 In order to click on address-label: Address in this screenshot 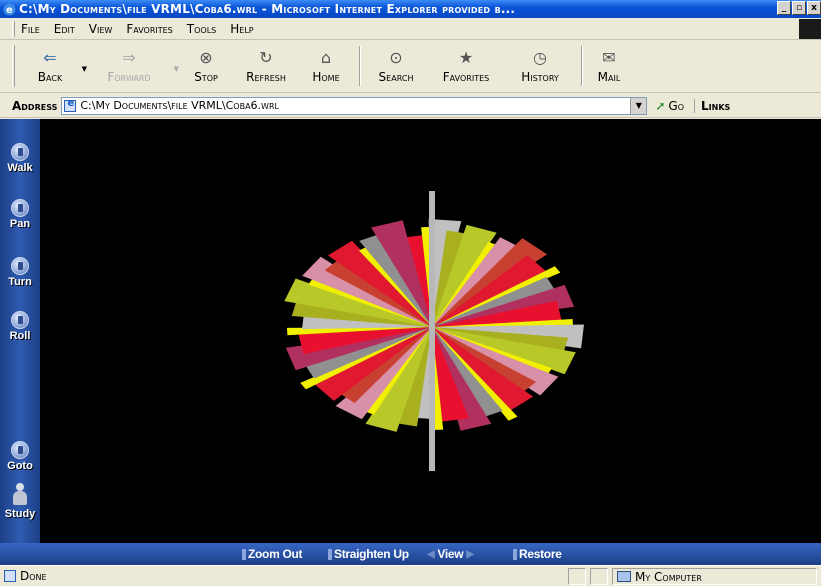, I will do `click(35, 105)`.